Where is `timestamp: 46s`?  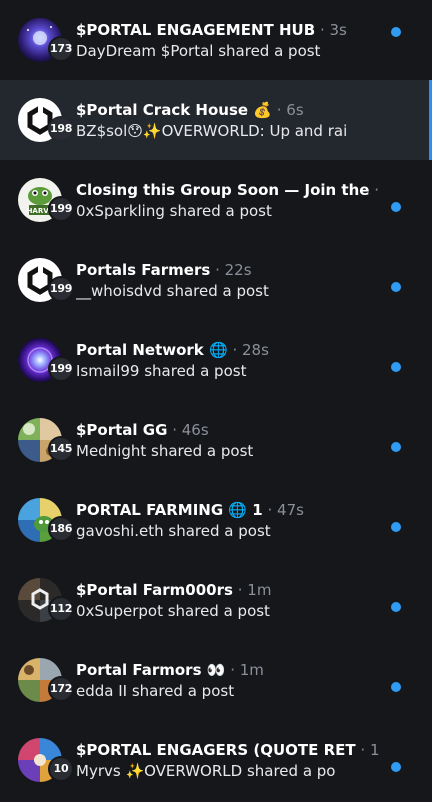 timestamp: 46s is located at coordinates (195, 430).